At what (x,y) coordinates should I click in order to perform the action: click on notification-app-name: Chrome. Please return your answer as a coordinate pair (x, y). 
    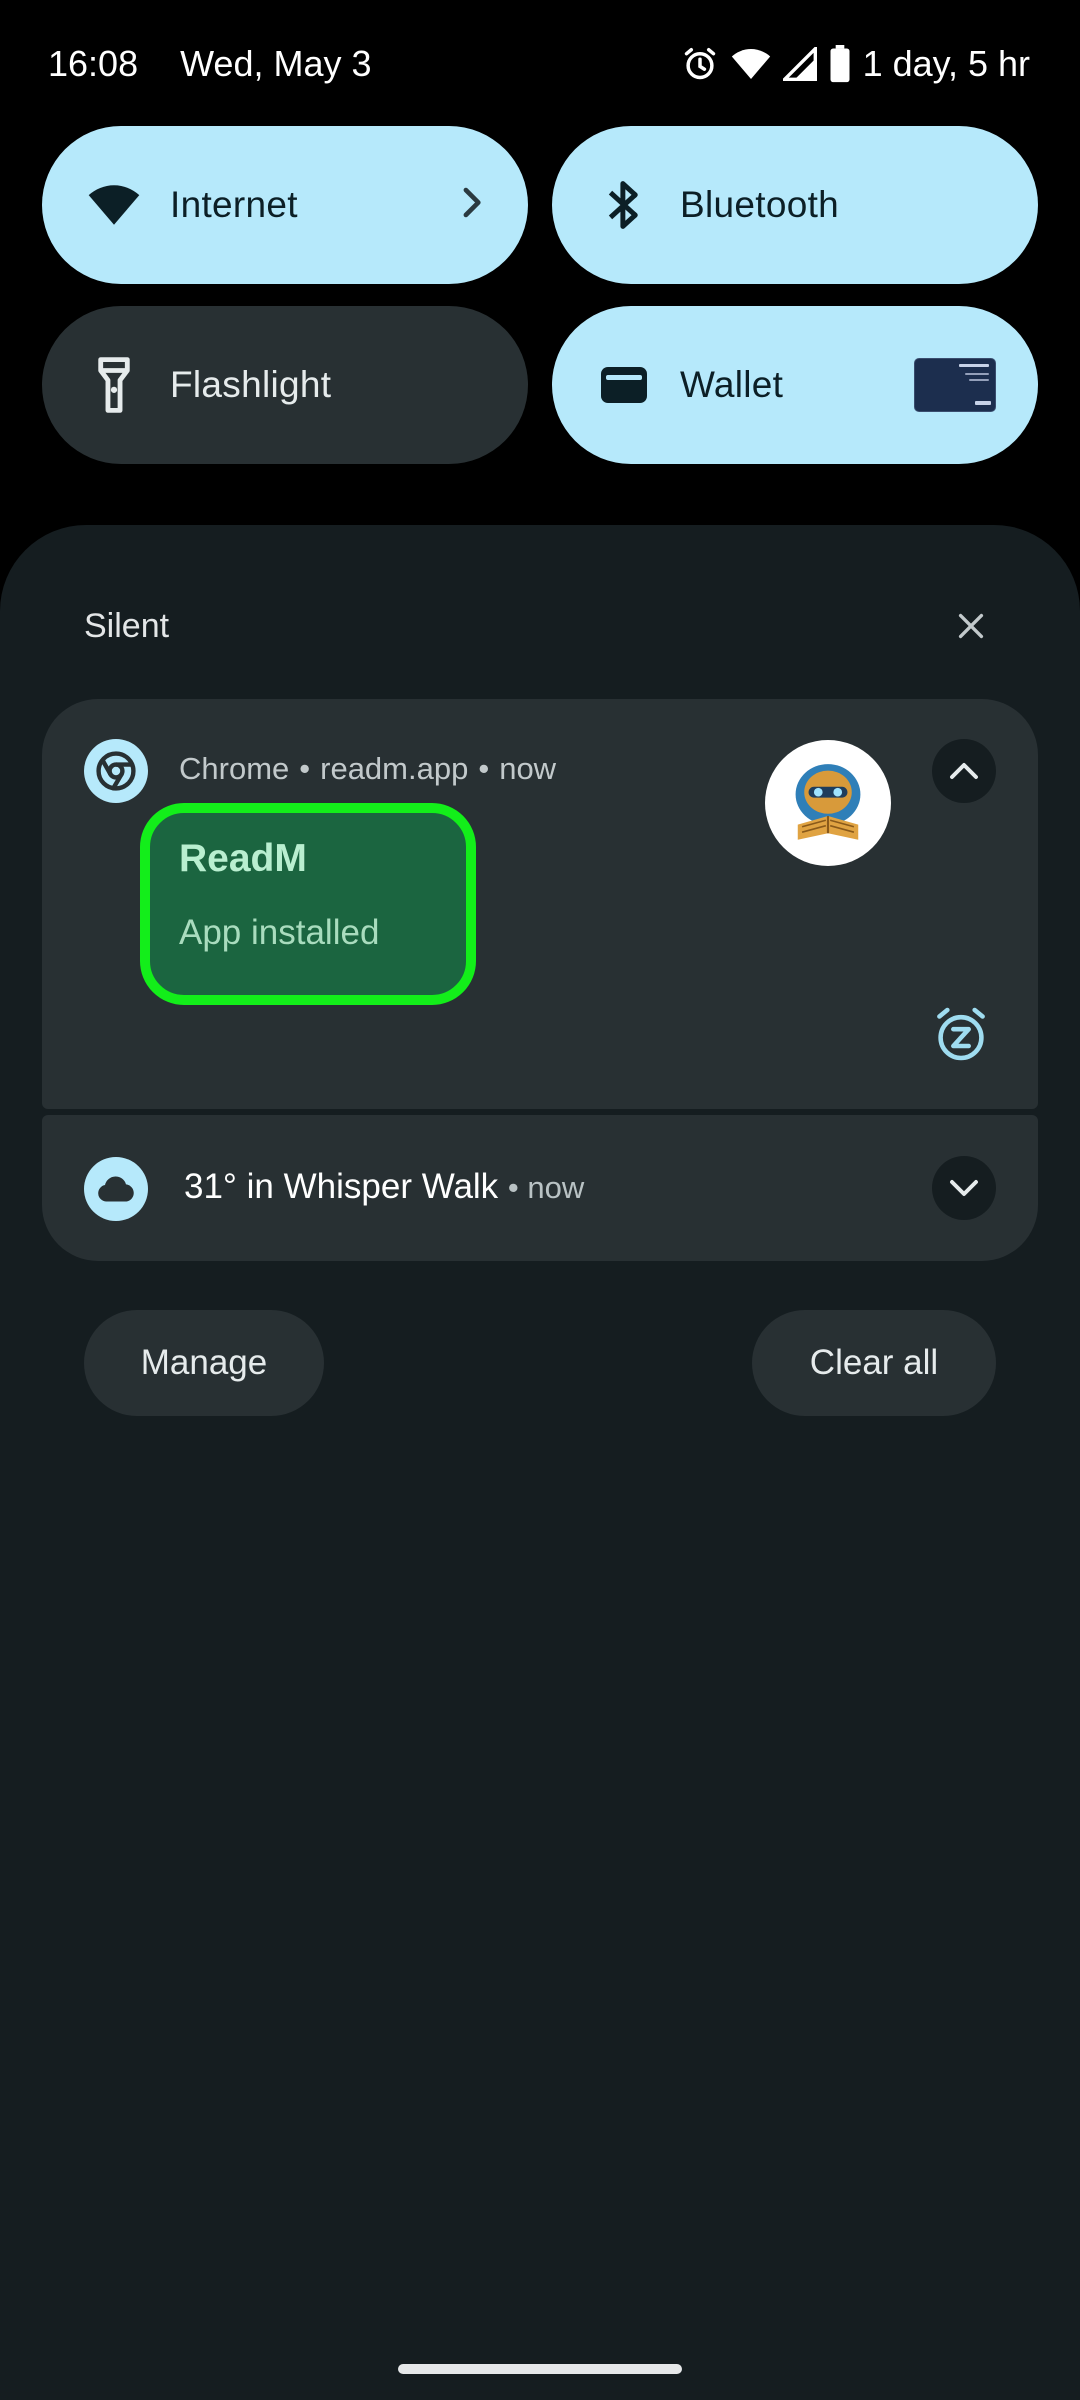
    Looking at the image, I should click on (234, 768).